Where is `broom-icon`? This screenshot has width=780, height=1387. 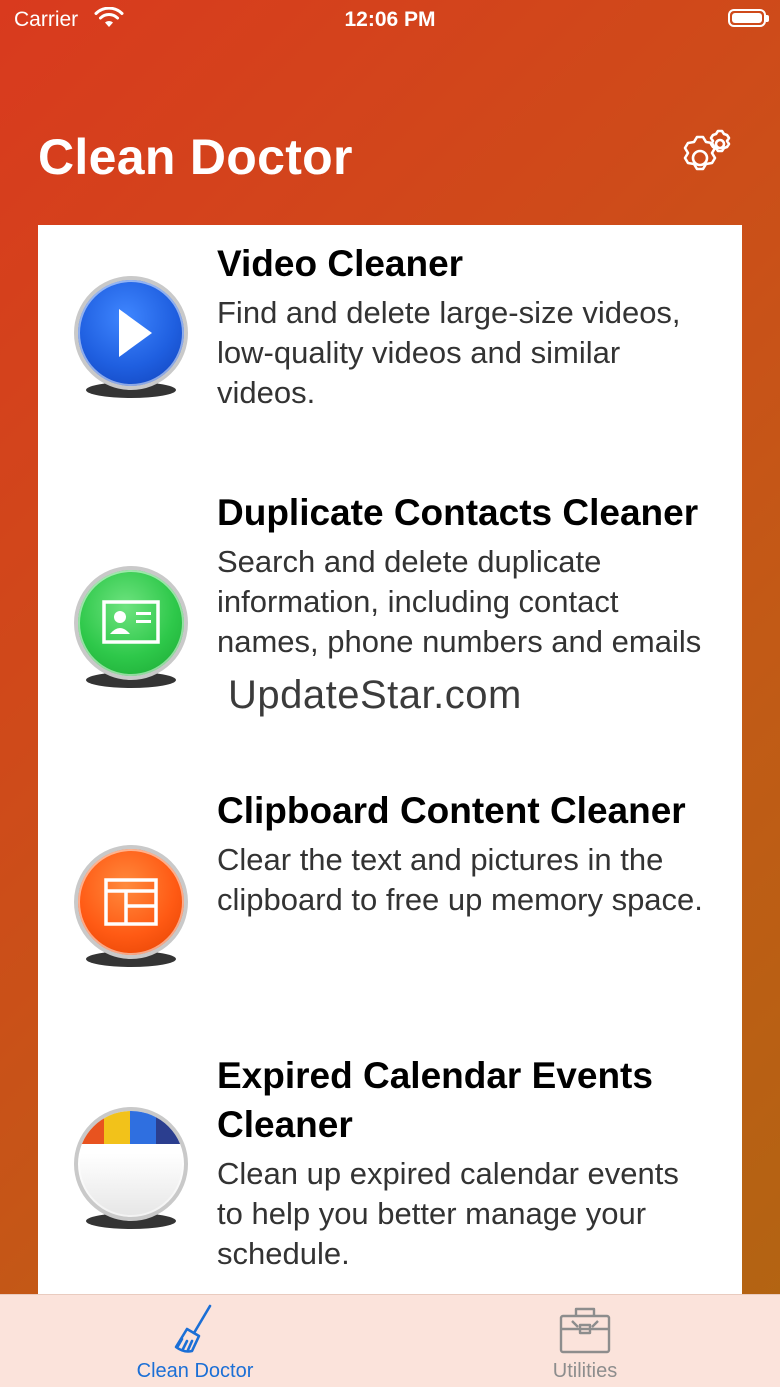 broom-icon is located at coordinates (193, 1328).